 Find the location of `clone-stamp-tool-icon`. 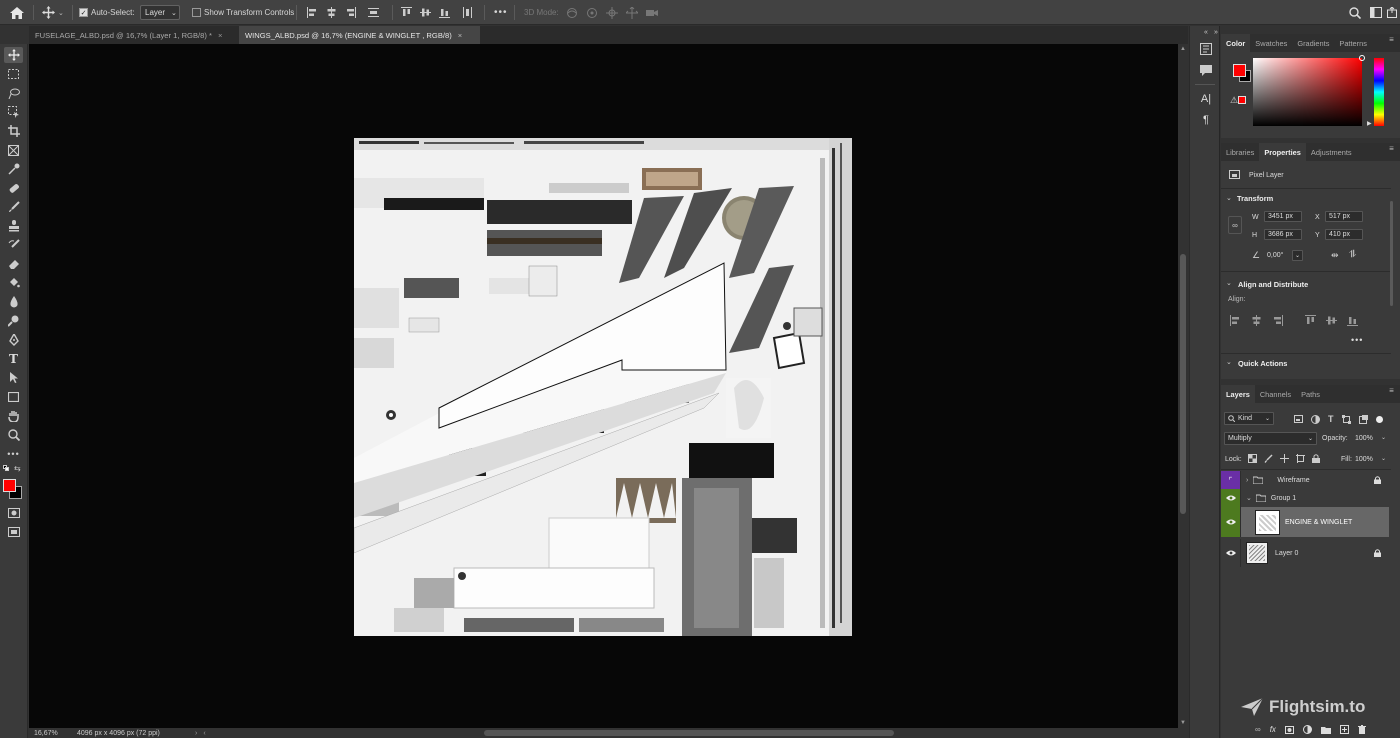

clone-stamp-tool-icon is located at coordinates (13, 226).